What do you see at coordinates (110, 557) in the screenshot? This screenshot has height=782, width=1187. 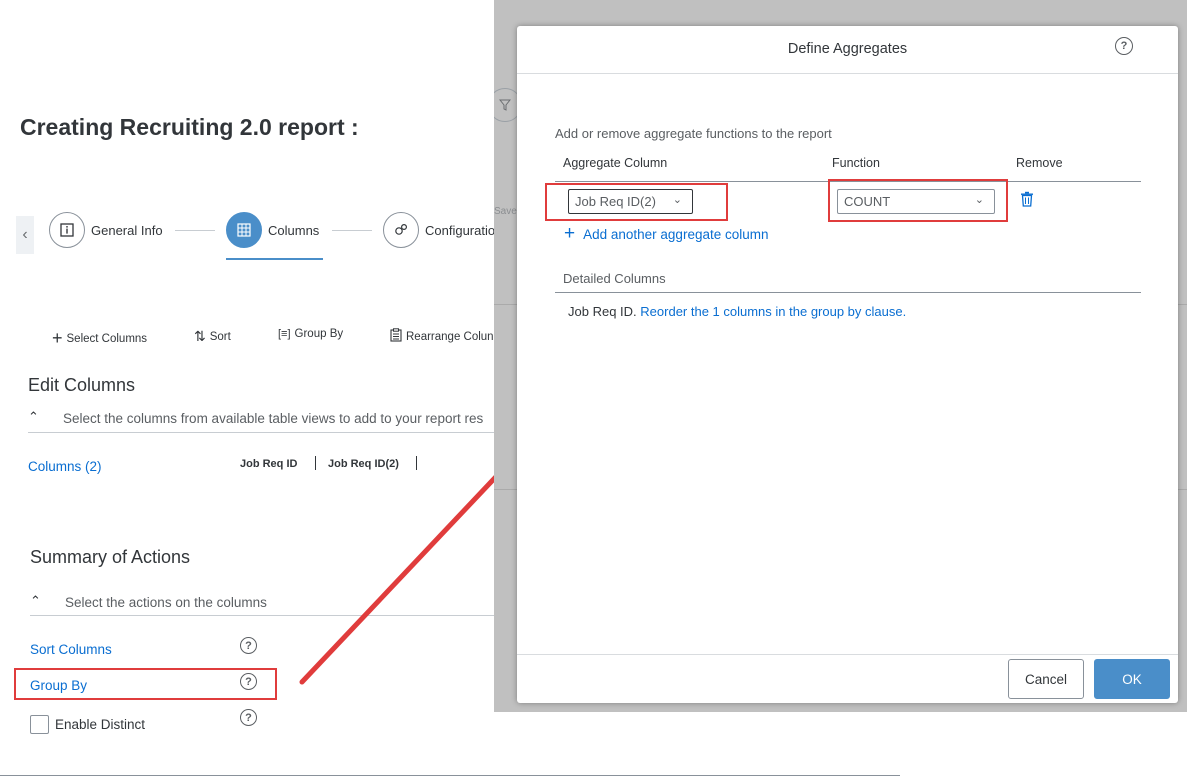 I see `summary-title: Summary of Actions` at bounding box center [110, 557].